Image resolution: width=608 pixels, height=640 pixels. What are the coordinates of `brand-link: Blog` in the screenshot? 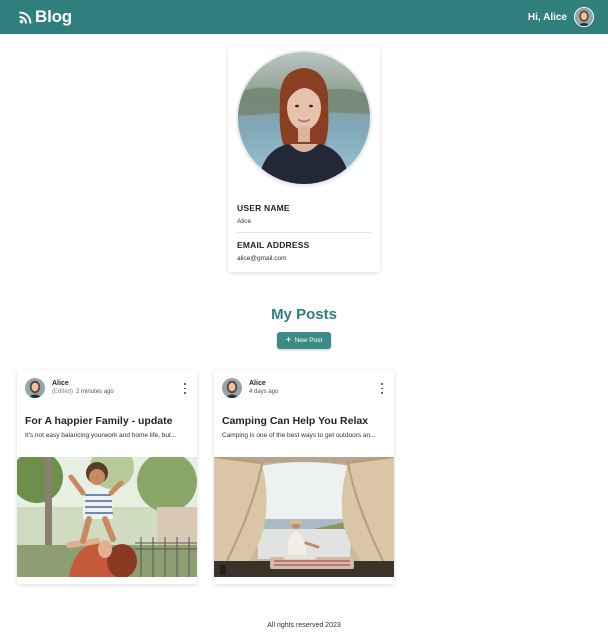 It's located at (45, 17).